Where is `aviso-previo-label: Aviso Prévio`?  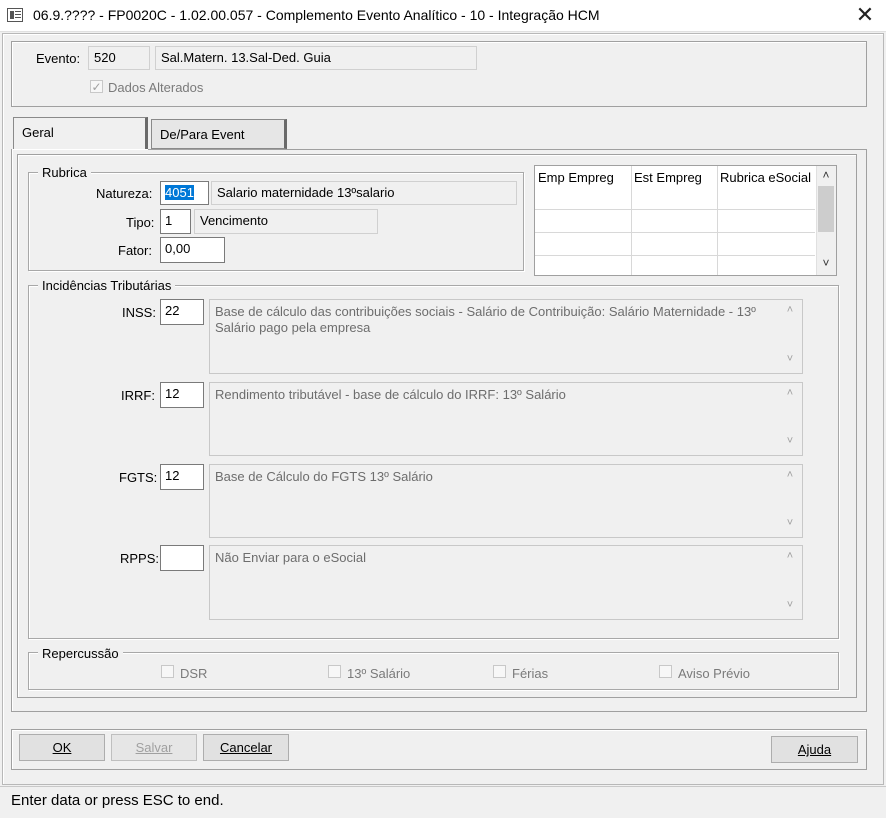 aviso-previo-label: Aviso Prévio is located at coordinates (714, 673).